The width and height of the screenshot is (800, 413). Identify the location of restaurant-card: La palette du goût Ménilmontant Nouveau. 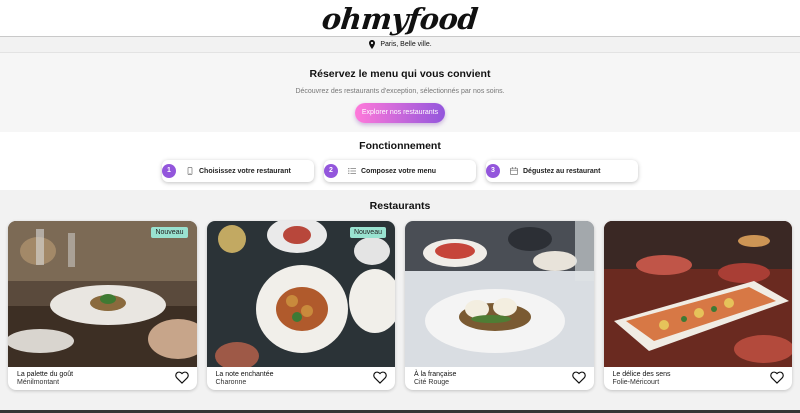
(102, 305).